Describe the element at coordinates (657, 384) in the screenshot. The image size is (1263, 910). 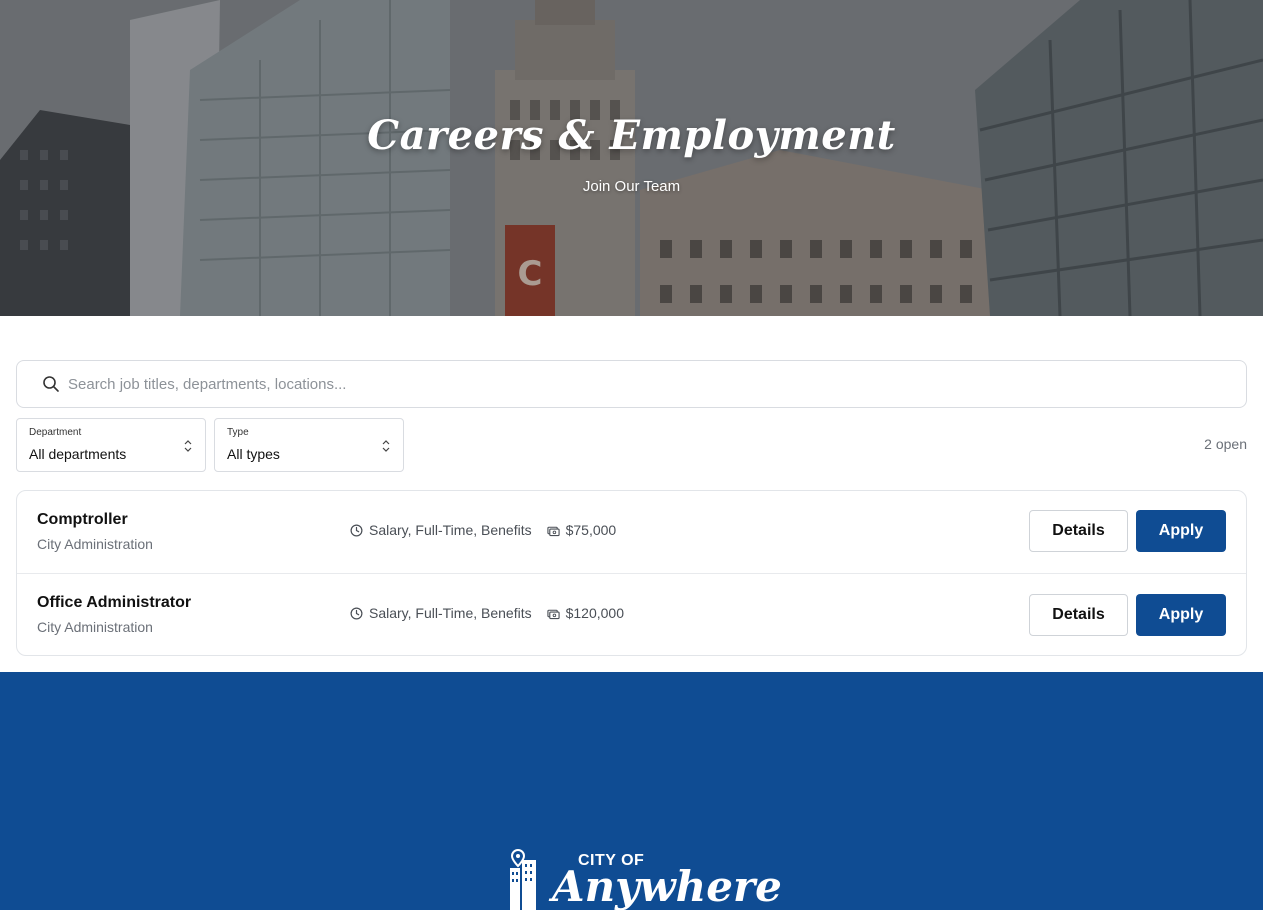
I see `search-input` at that location.